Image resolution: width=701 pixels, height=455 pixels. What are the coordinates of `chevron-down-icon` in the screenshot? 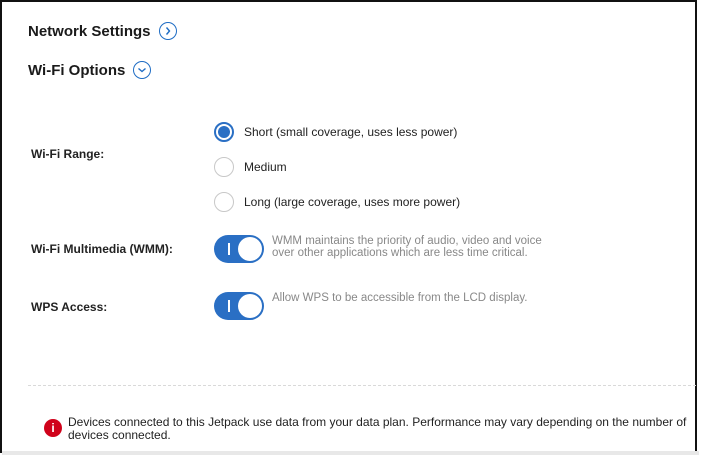 It's located at (142, 70).